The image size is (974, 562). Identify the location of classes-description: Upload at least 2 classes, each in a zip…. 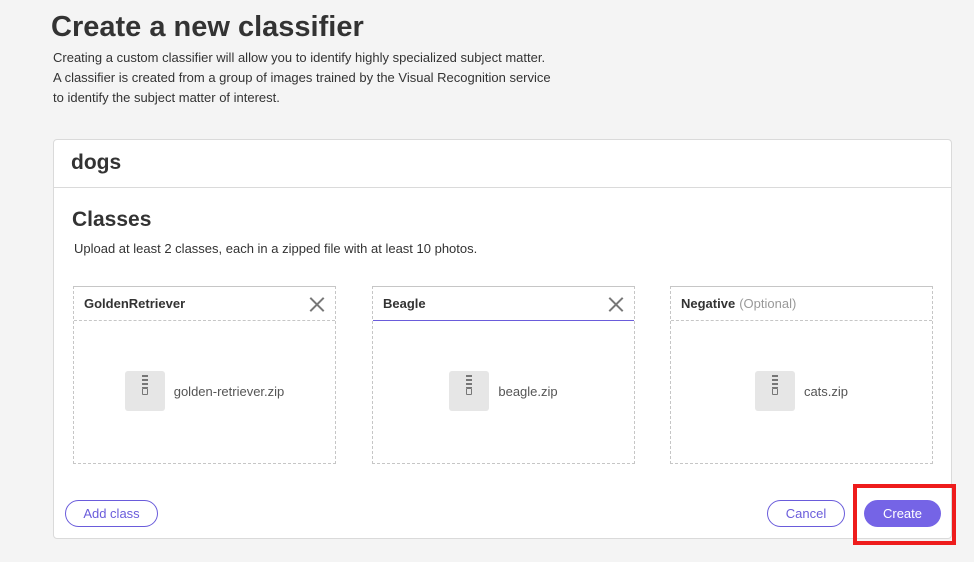
(276, 248).